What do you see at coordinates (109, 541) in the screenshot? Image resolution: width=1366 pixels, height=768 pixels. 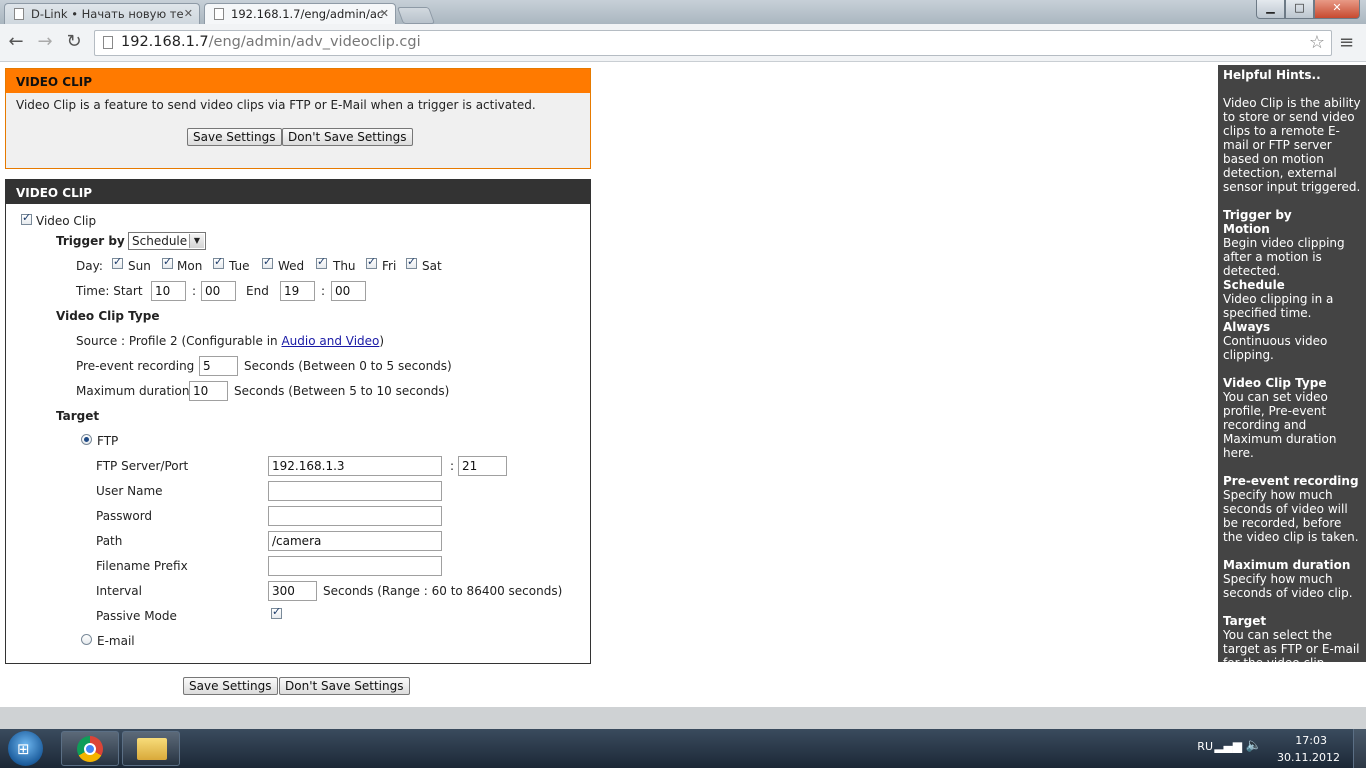 I see `path-label: Path` at bounding box center [109, 541].